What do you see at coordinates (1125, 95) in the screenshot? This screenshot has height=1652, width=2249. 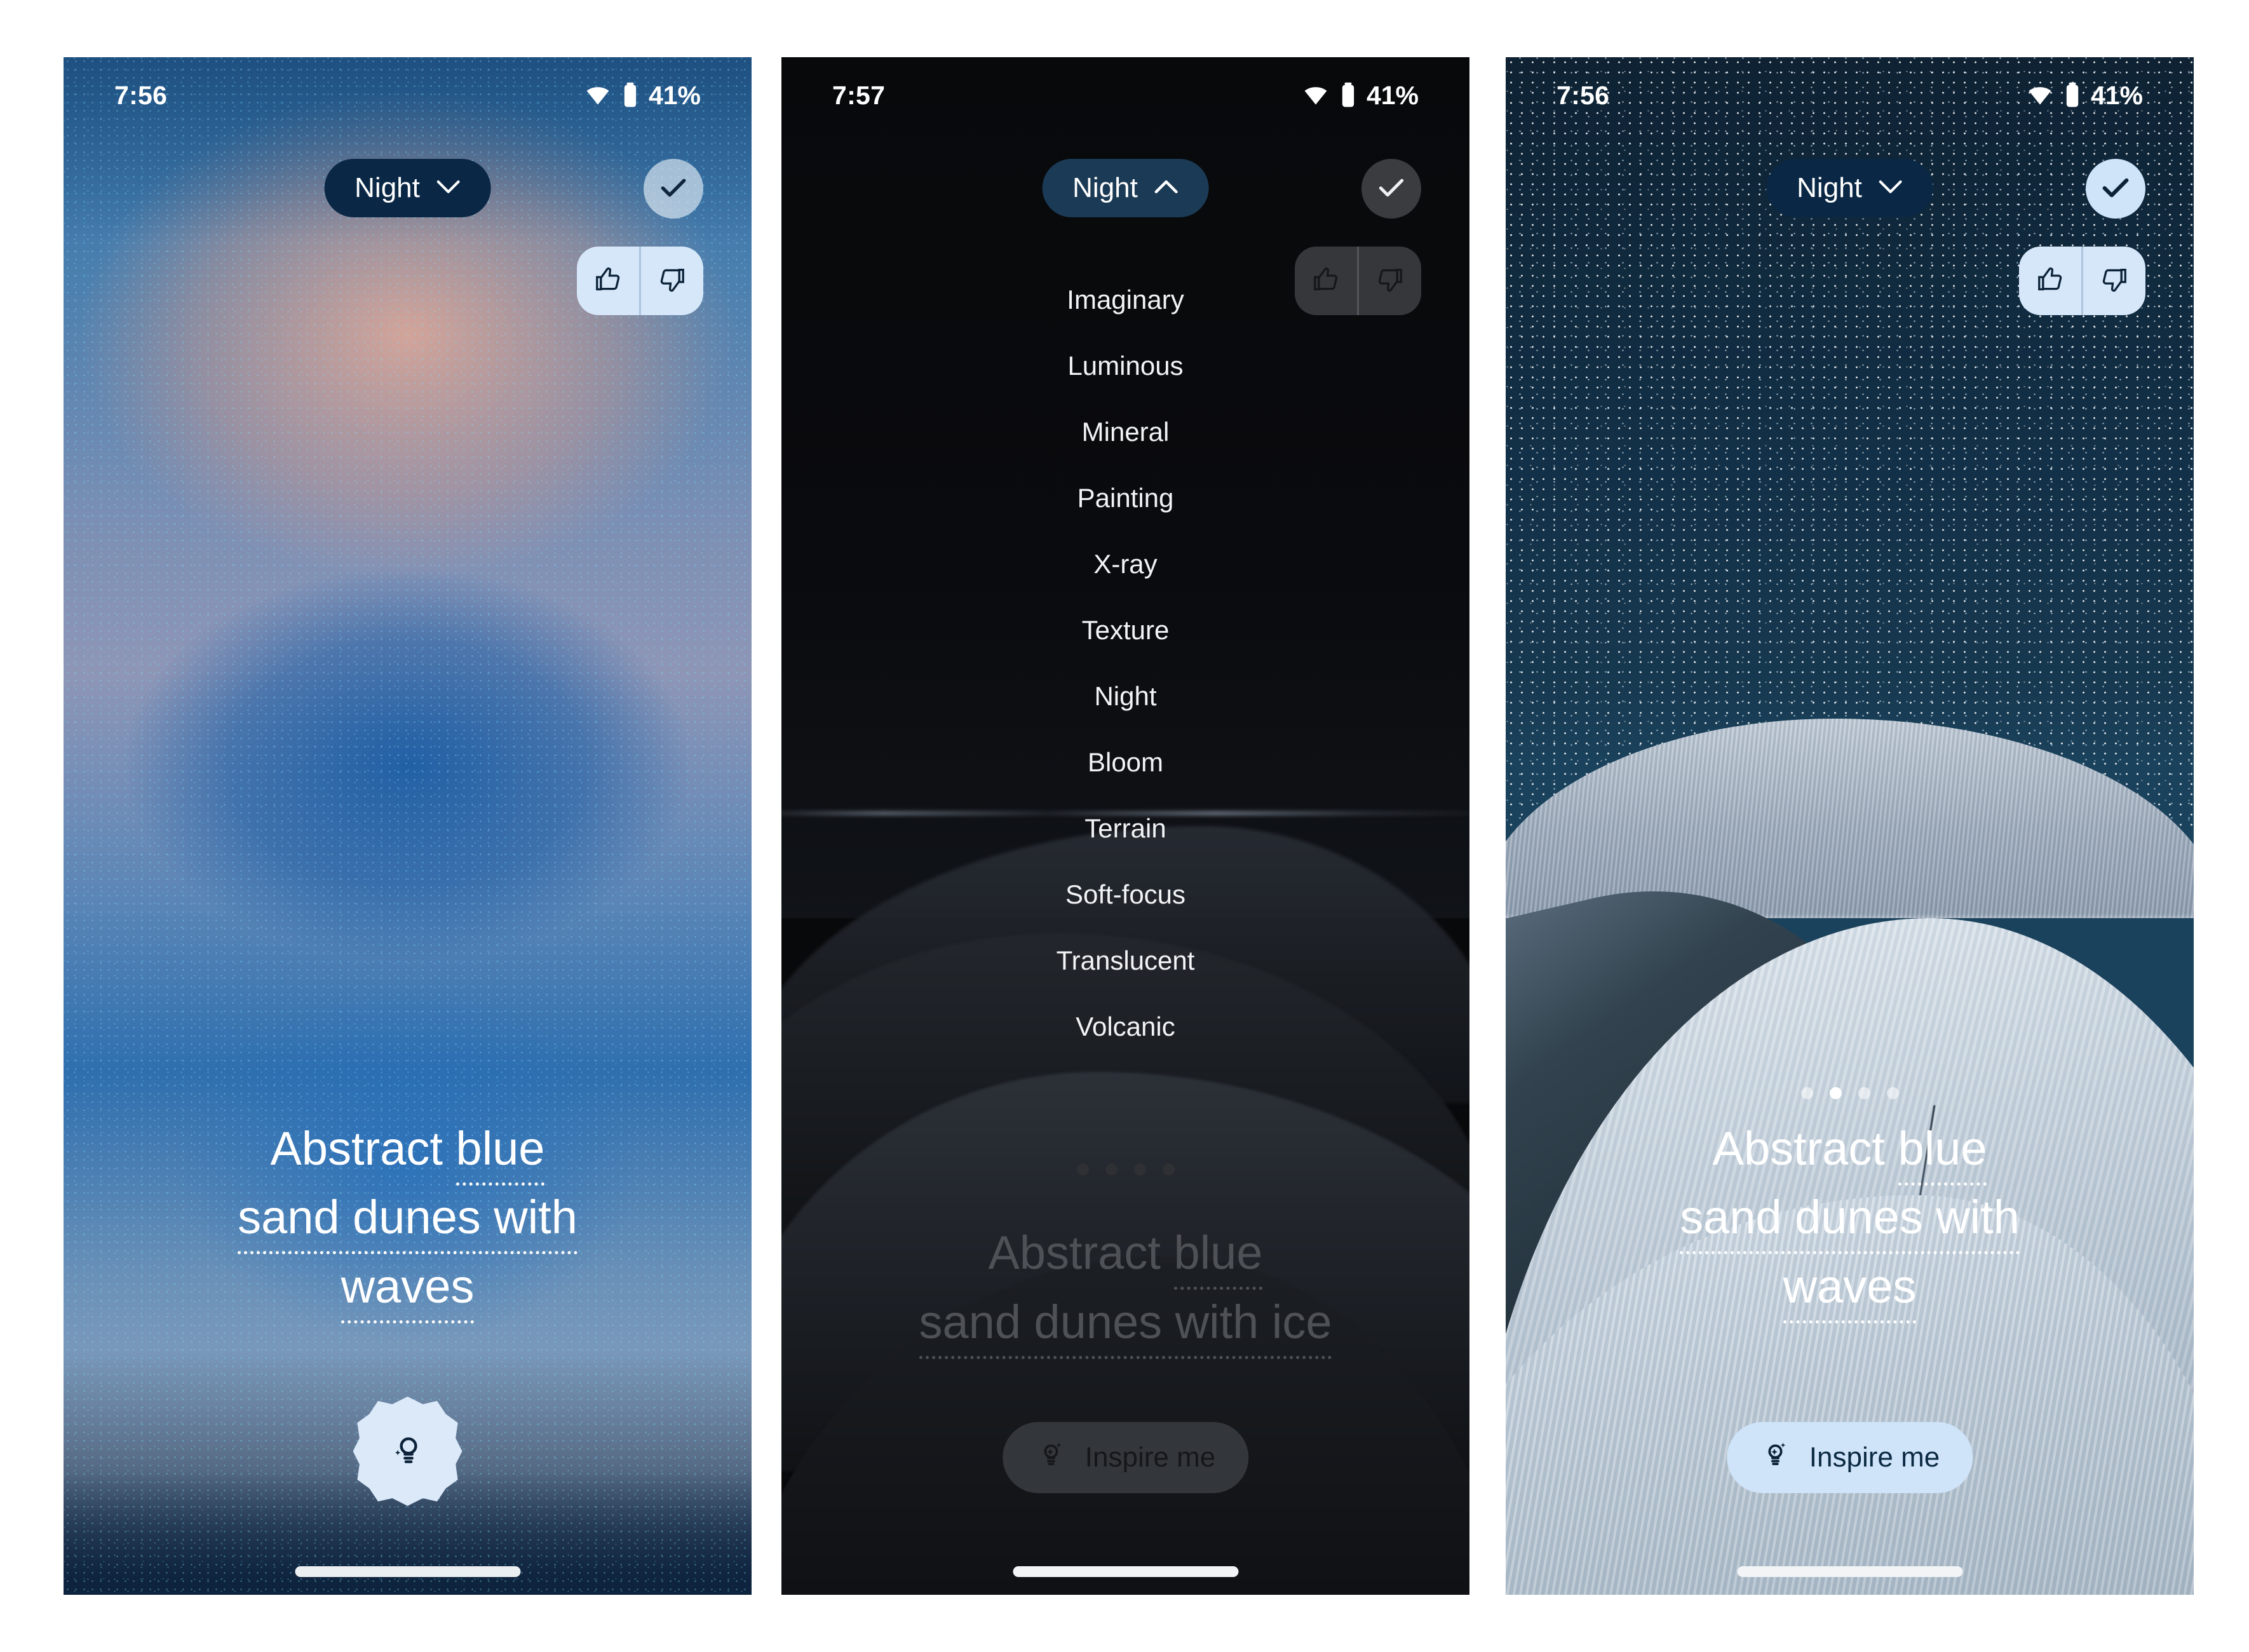 I see `status-bar: 7:57 41%` at bounding box center [1125, 95].